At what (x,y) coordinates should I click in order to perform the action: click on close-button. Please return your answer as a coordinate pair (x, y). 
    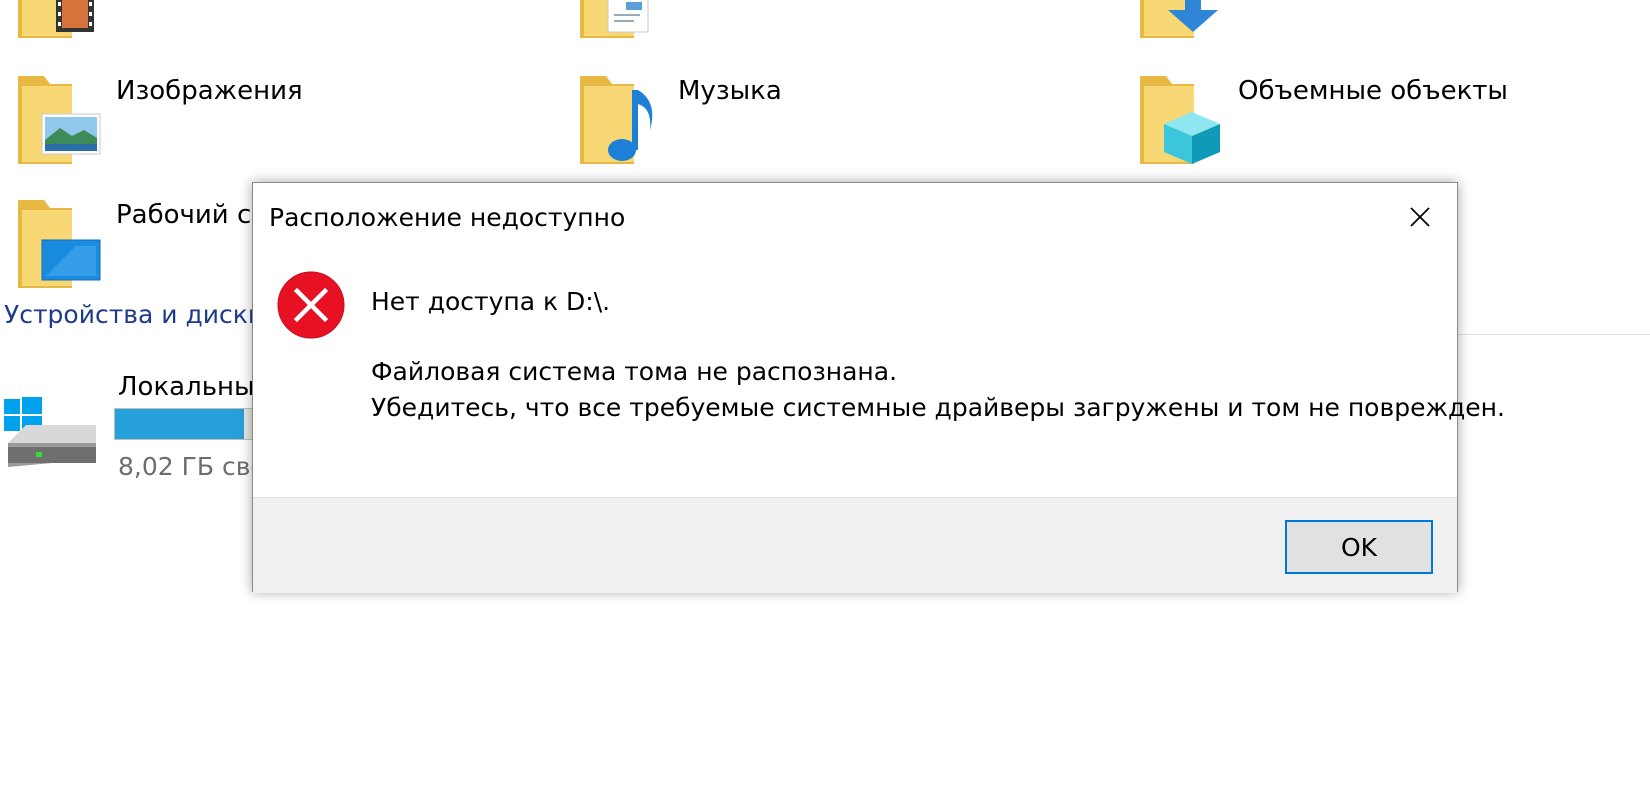
    Looking at the image, I should click on (1420, 217).